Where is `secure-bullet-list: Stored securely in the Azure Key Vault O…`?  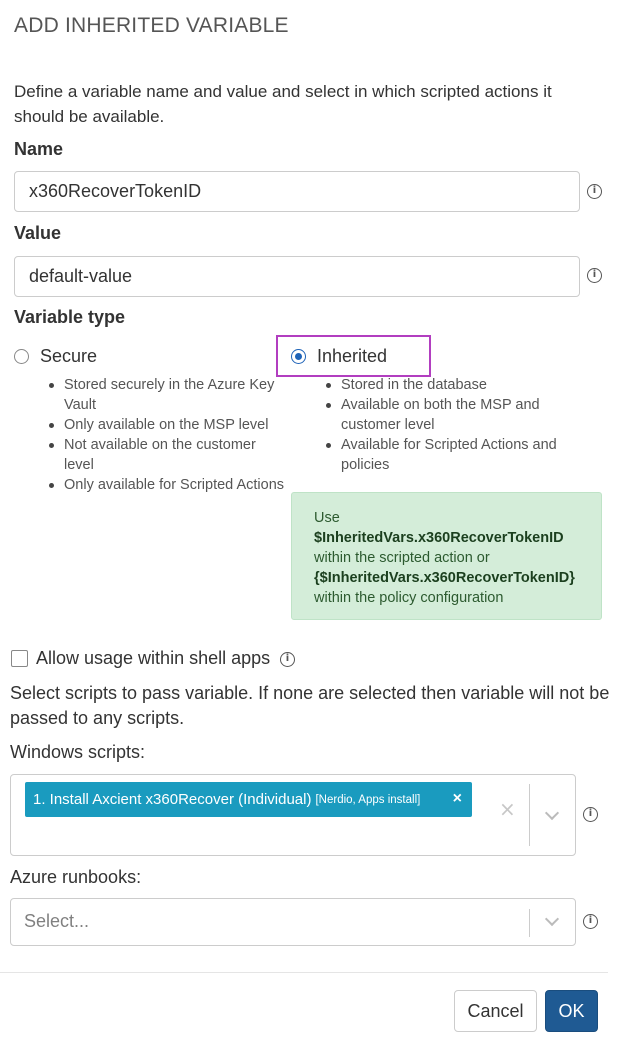 secure-bullet-list: Stored securely in the Azure Key Vault O… is located at coordinates (169, 435).